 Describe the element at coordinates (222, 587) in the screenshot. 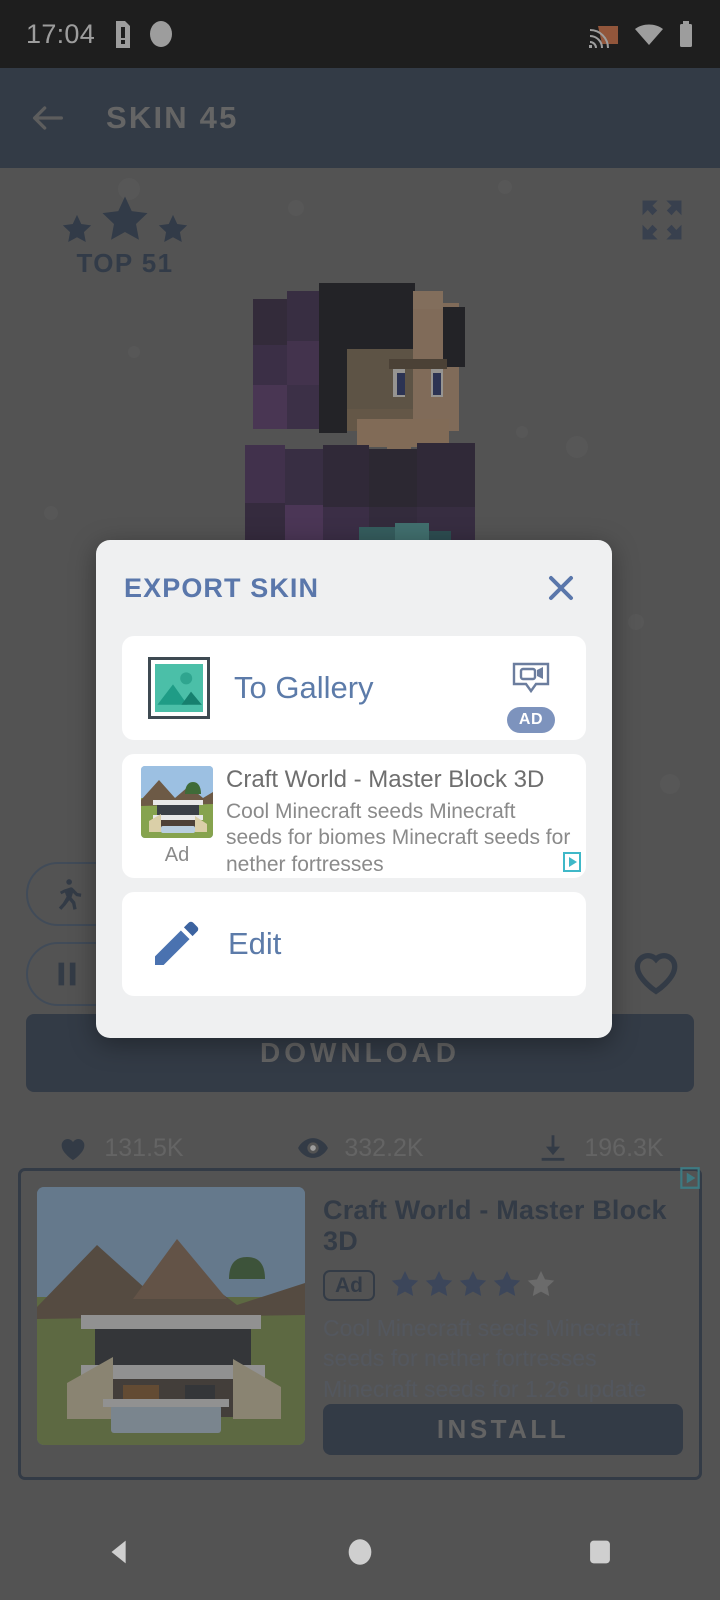

I see `dialog-title: EXPORT SKIN` at that location.